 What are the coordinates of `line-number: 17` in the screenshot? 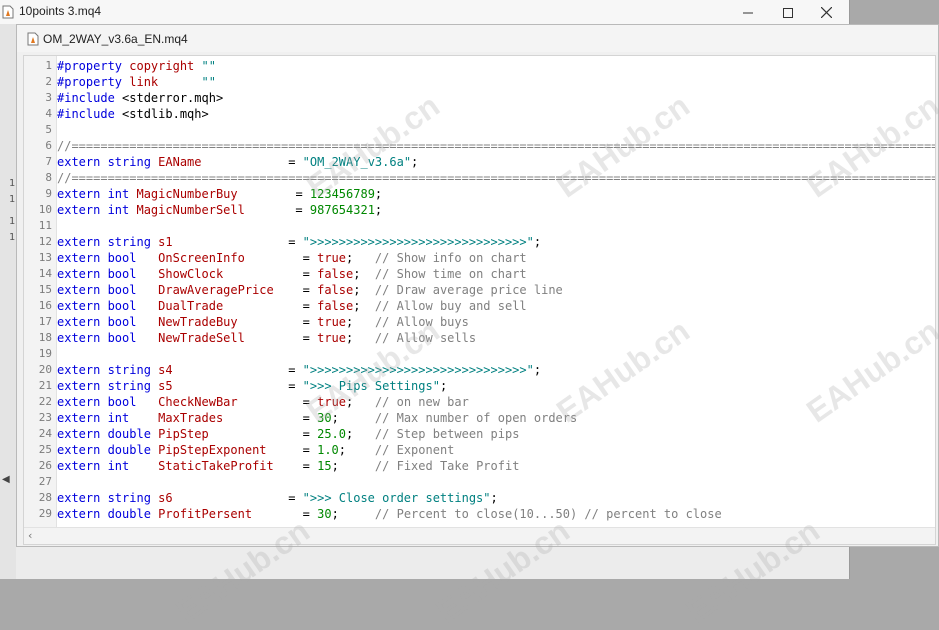 It's located at (45, 321).